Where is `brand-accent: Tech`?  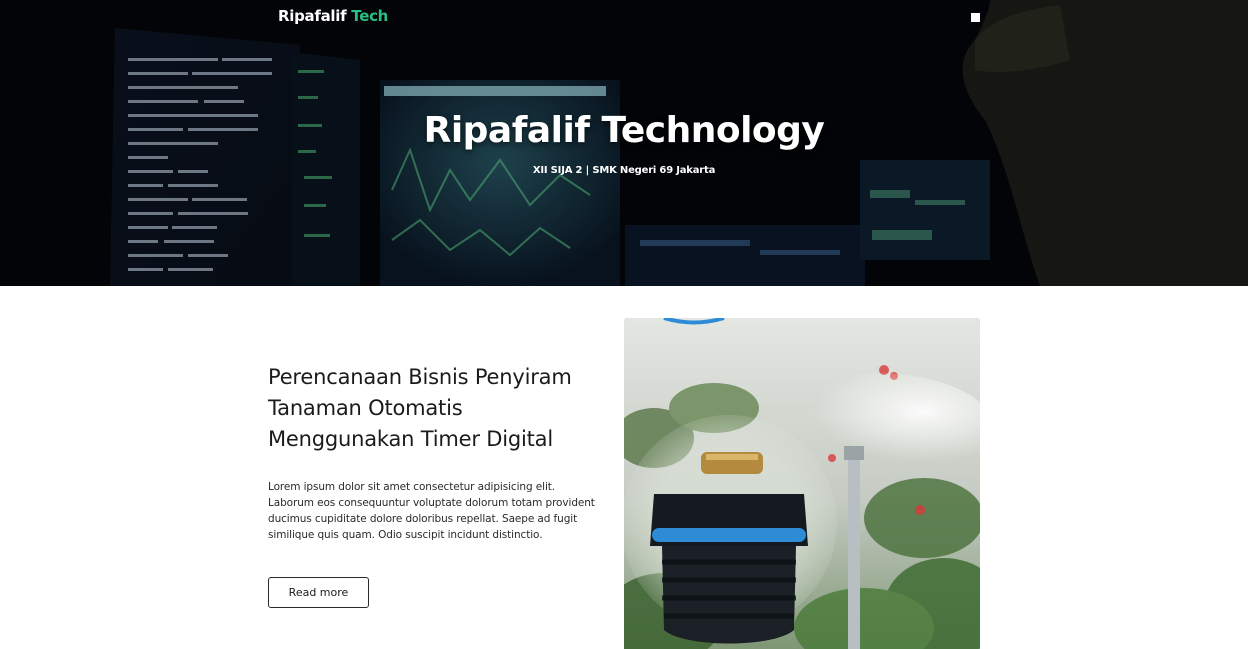
brand-accent: Tech is located at coordinates (370, 16).